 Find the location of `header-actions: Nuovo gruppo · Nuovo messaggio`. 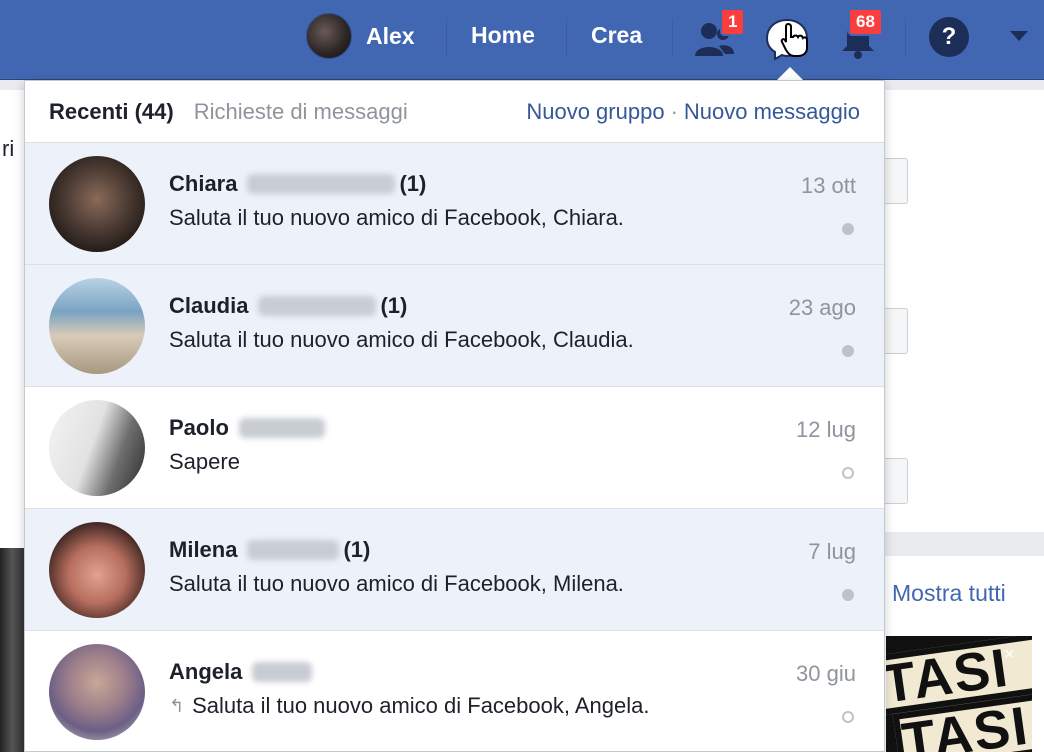

header-actions: Nuovo gruppo · Nuovo messaggio is located at coordinates (693, 112).